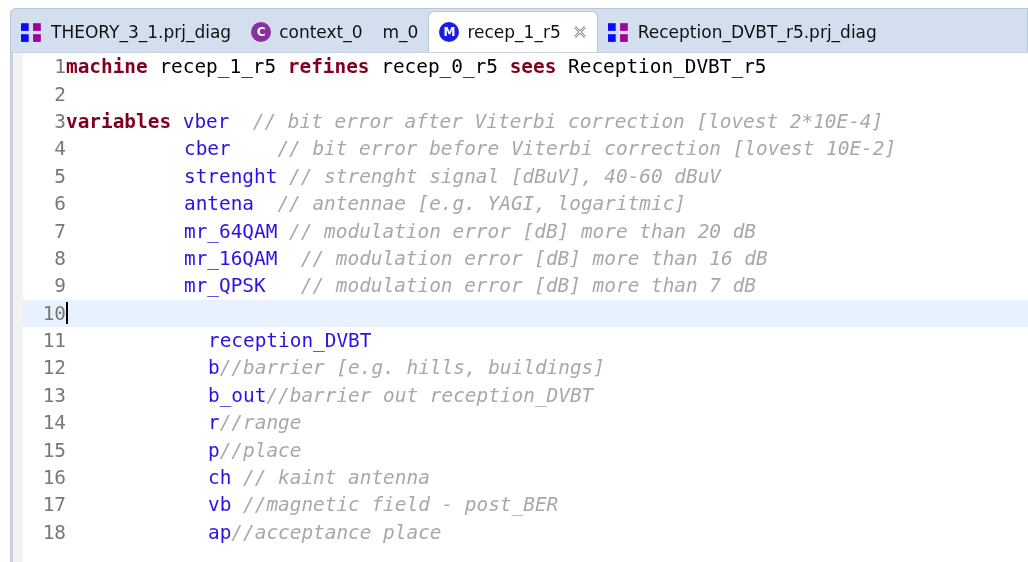 The width and height of the screenshot is (1028, 562). Describe the element at coordinates (107, 67) in the screenshot. I see `keyword: machine` at that location.